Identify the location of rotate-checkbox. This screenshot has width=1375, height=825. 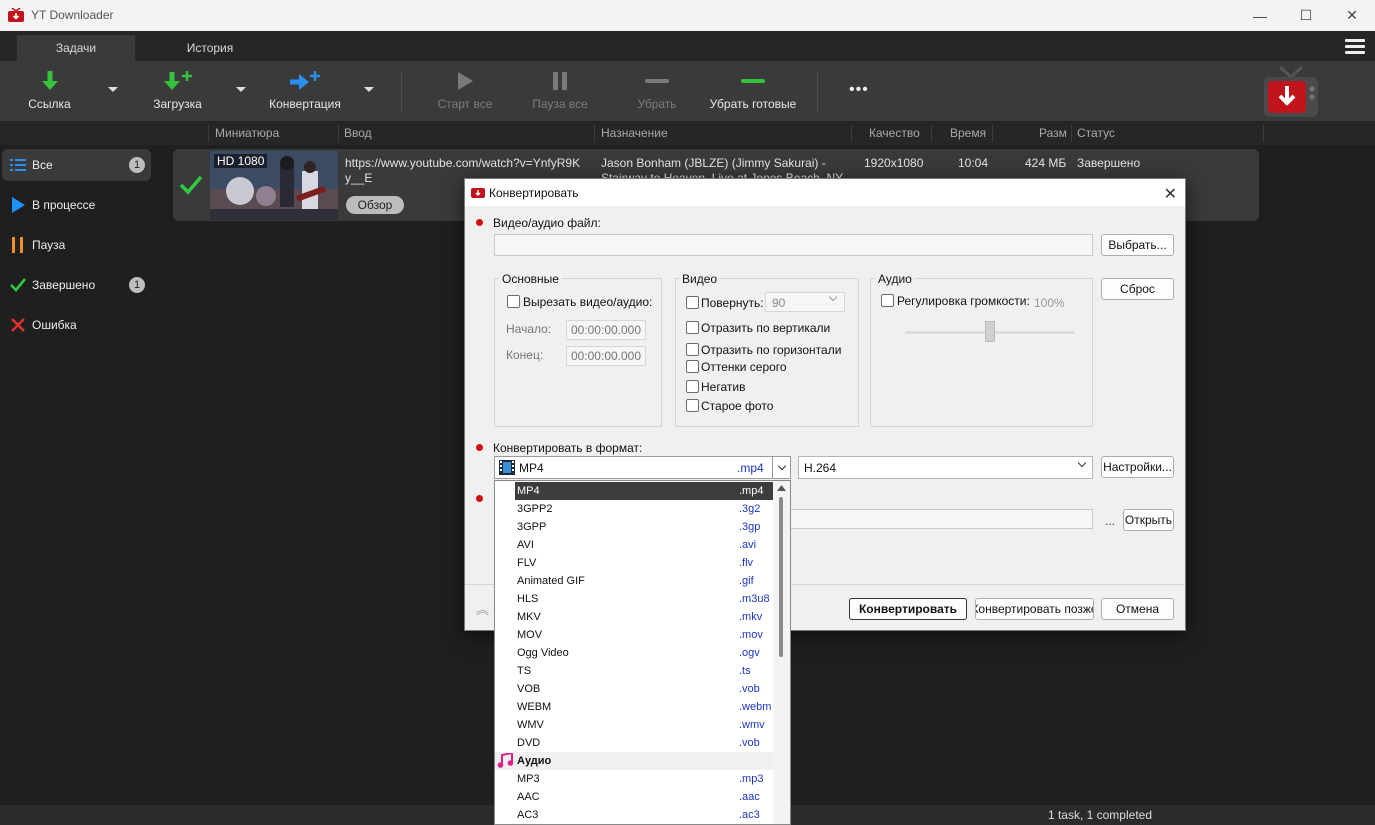
(692, 302).